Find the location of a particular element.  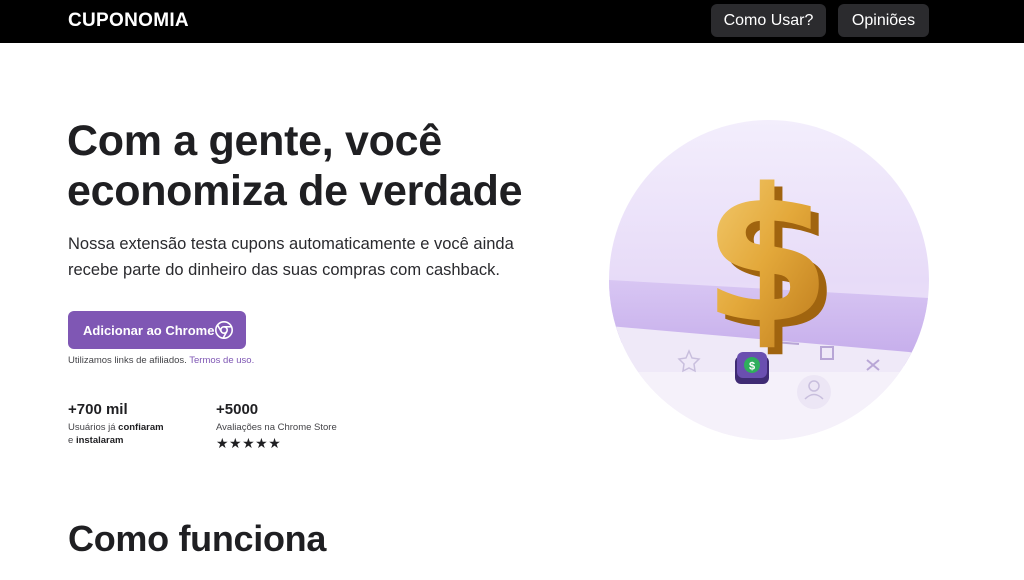

add-to-chrome-button: Adicionar ao Chrome is located at coordinates (157, 330).